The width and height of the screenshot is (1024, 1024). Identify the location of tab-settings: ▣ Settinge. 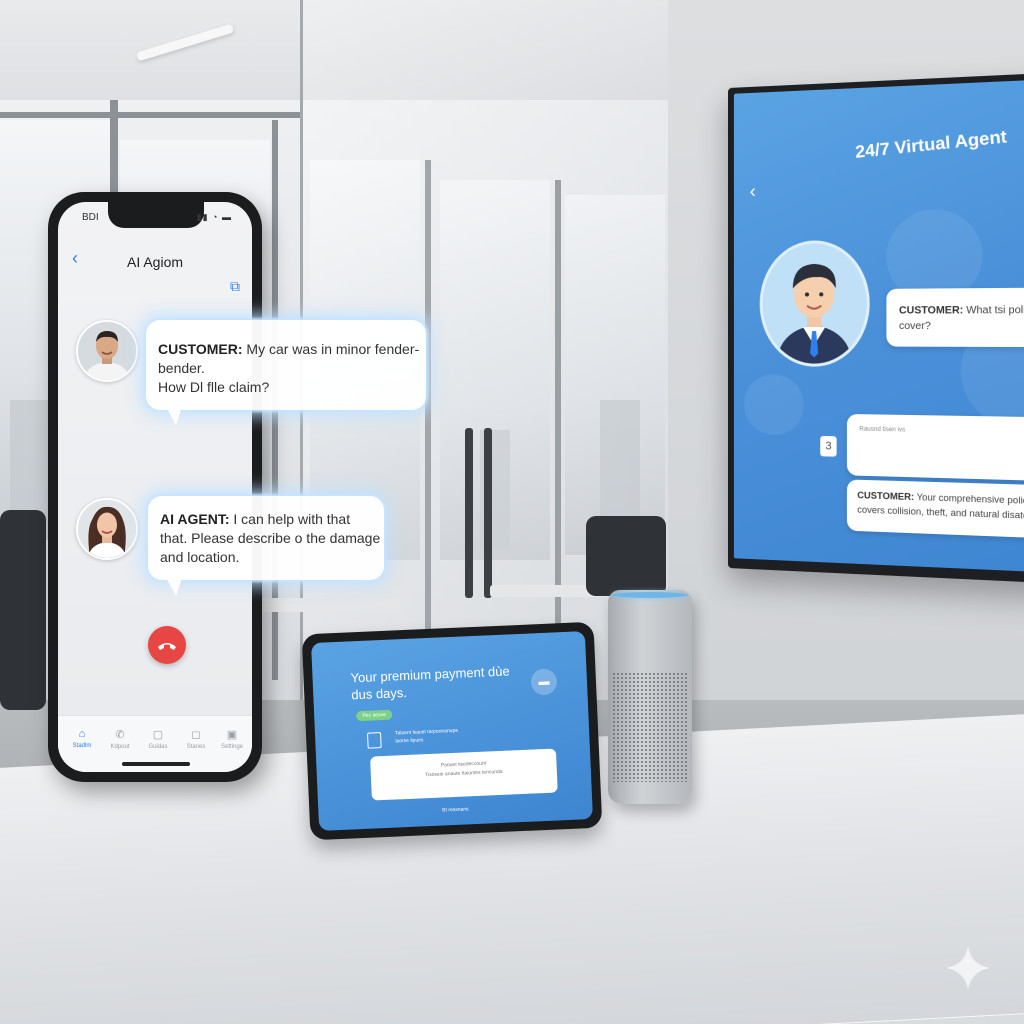
(232, 739).